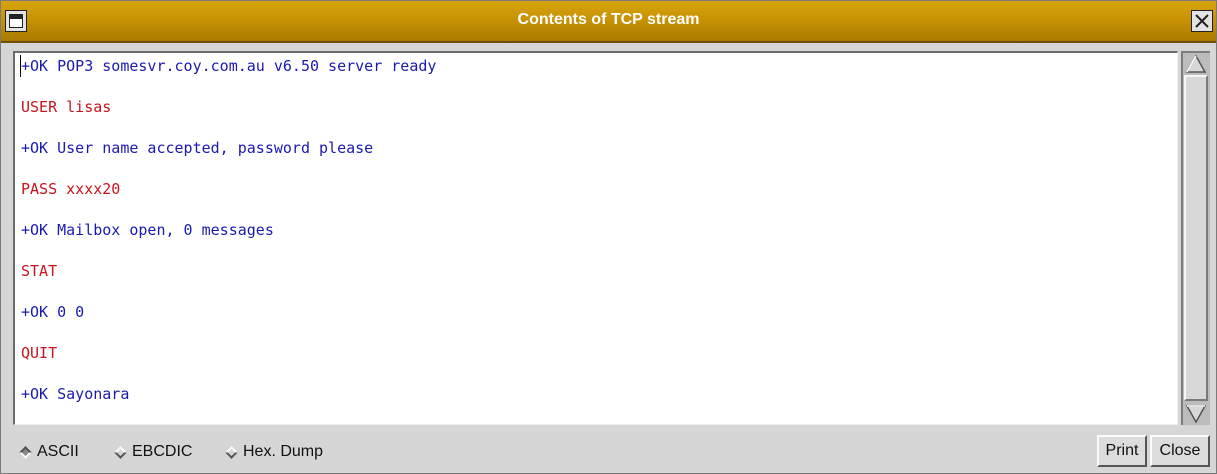 The image size is (1217, 474). What do you see at coordinates (1196, 64) in the screenshot?
I see `scroll-up-arrow-icon` at bounding box center [1196, 64].